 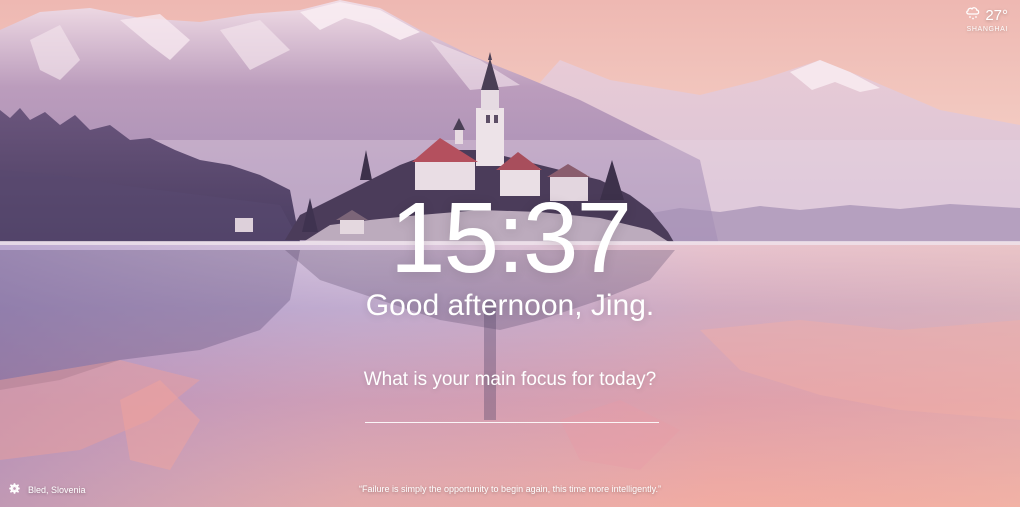 I want to click on greeting-message: Good afternoon, Jing., so click(x=510, y=305).